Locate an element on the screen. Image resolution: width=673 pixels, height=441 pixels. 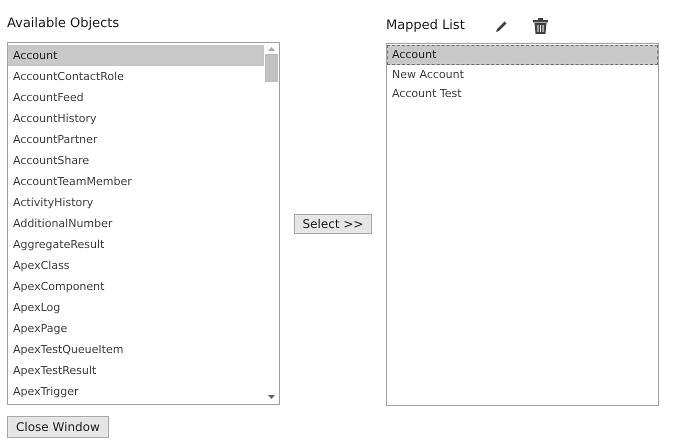
list-item: AccountShare is located at coordinates (136, 160).